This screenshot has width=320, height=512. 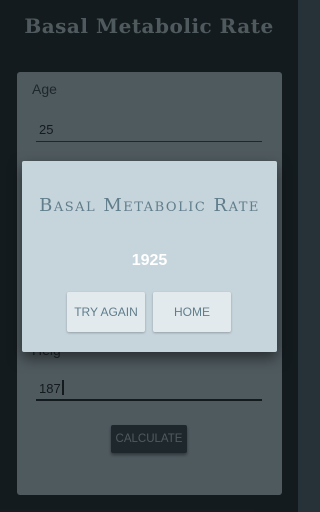 I want to click on bmr-result-value: 1925, so click(x=149, y=260).